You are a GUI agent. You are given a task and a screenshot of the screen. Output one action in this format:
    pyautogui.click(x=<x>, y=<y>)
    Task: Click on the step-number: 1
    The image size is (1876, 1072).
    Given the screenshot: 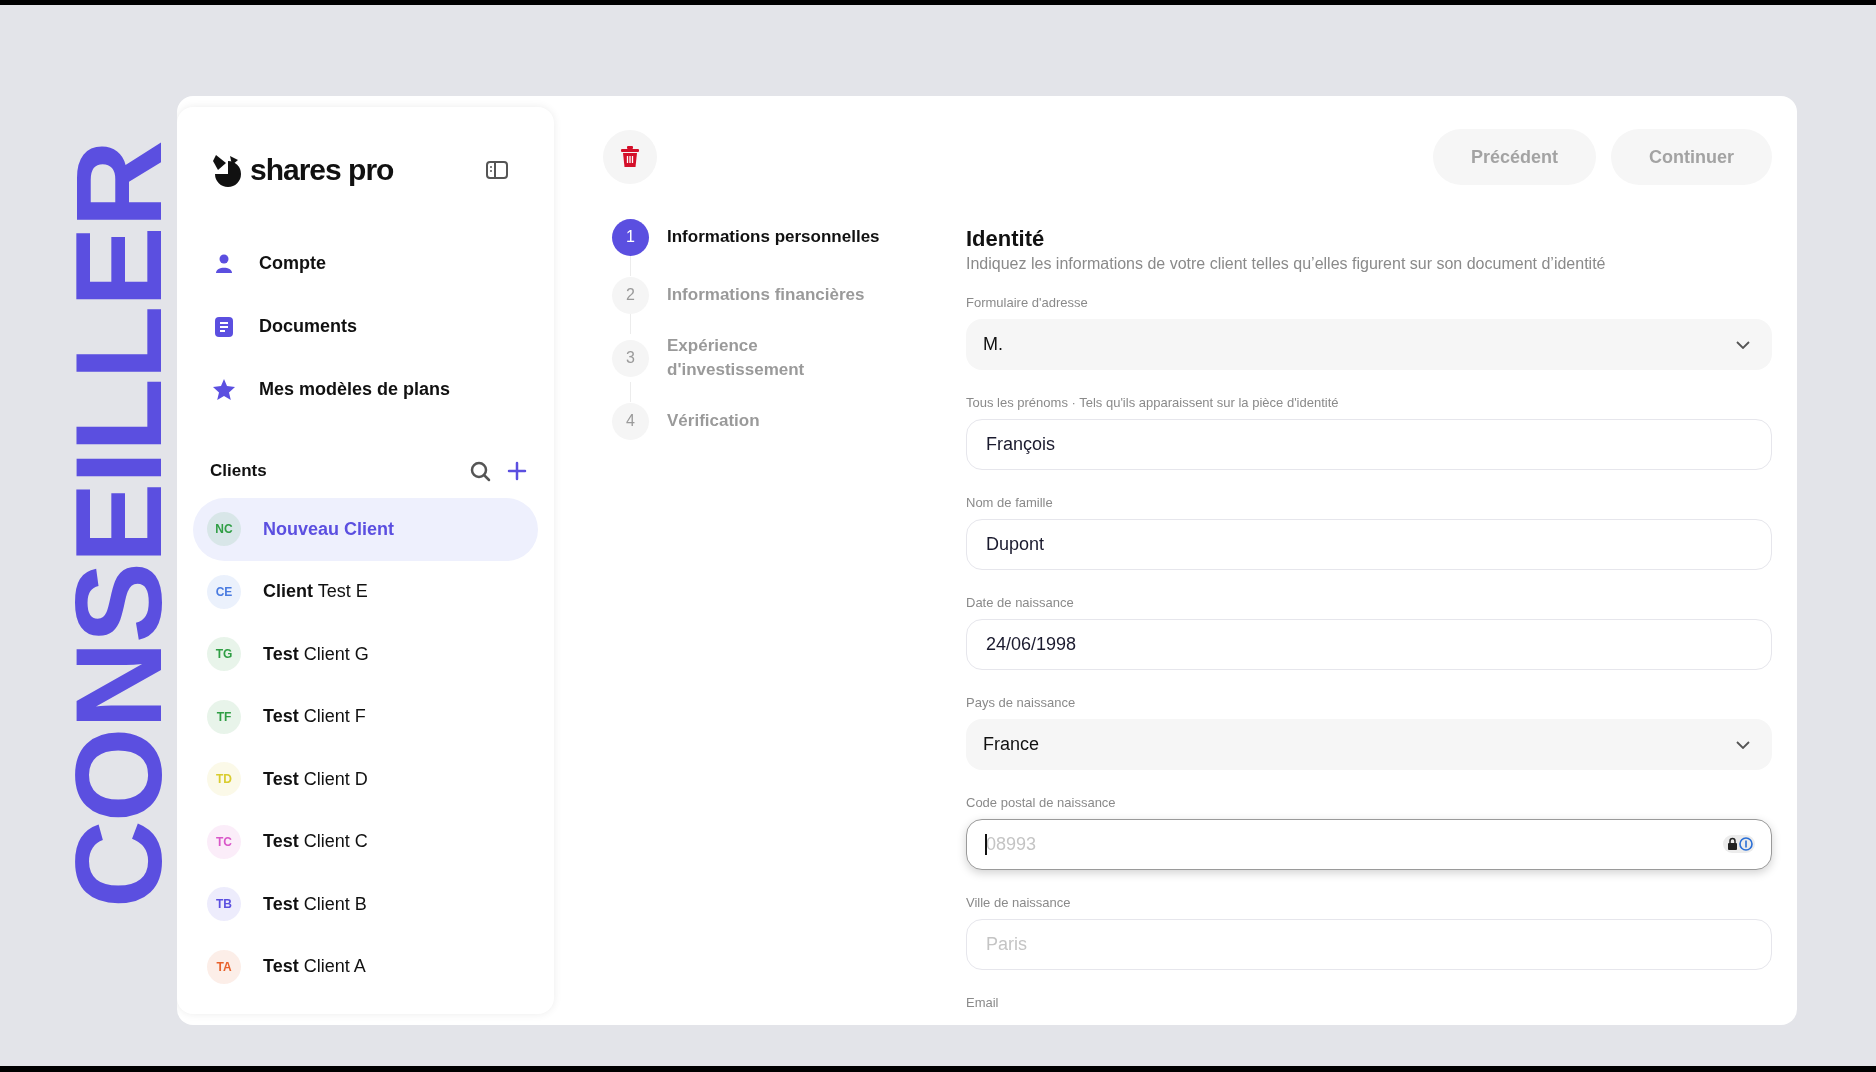 What is the action you would take?
    pyautogui.click(x=630, y=237)
    